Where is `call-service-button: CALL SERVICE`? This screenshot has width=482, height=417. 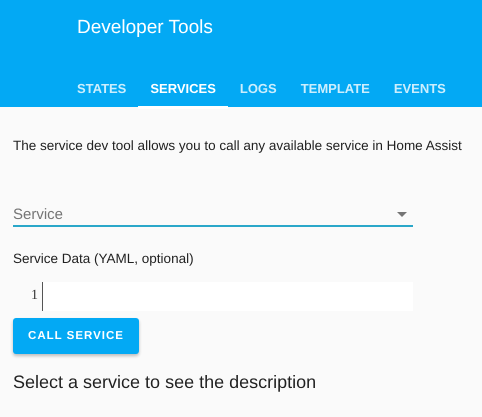 call-service-button: CALL SERVICE is located at coordinates (76, 336).